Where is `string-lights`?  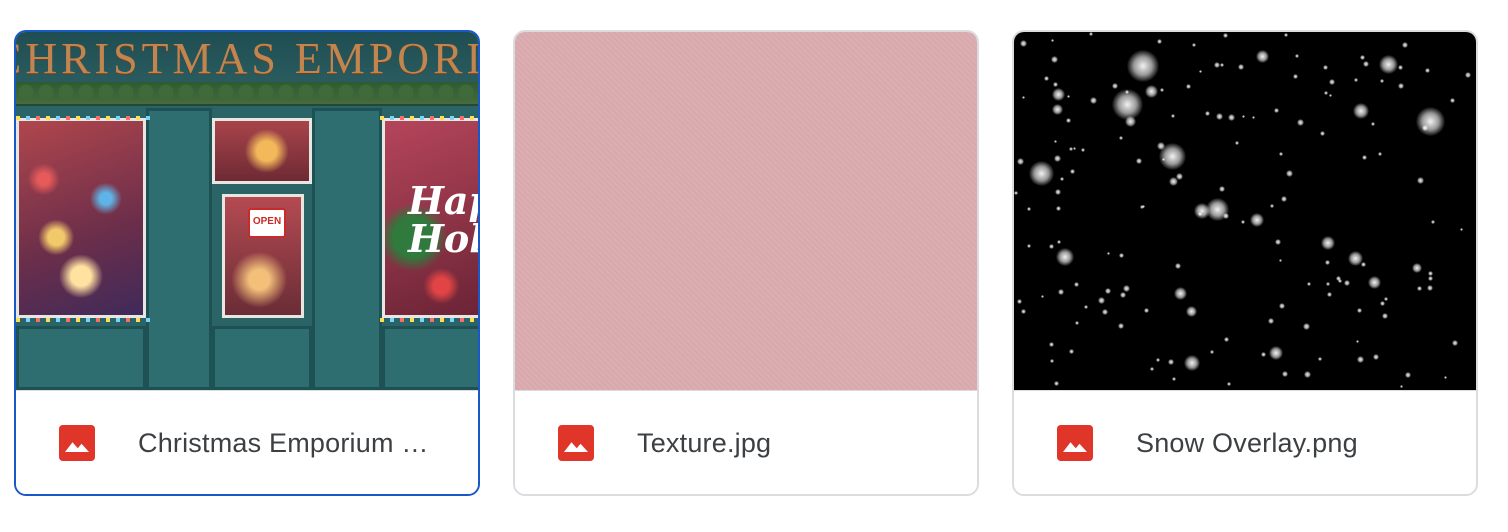
string-lights is located at coordinates (429, 118).